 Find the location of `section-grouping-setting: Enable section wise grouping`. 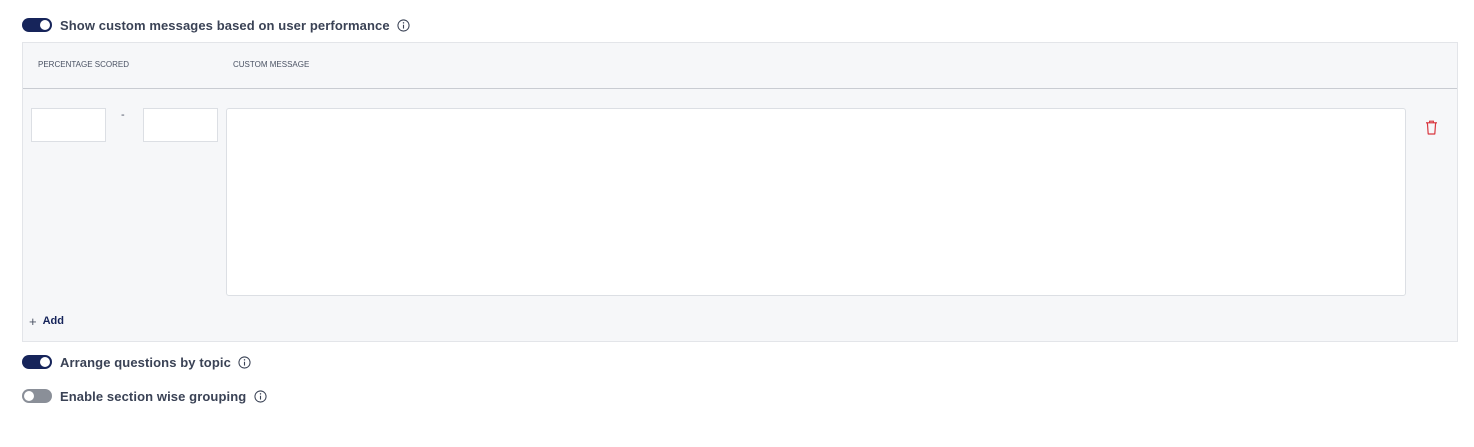

section-grouping-setting: Enable section wise grouping is located at coordinates (144, 396).